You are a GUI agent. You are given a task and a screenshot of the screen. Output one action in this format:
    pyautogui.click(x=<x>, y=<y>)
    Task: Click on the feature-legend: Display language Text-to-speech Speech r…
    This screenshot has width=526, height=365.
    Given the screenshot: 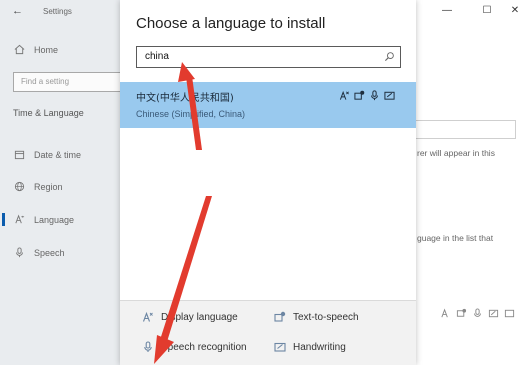 What is the action you would take?
    pyautogui.click(x=268, y=333)
    